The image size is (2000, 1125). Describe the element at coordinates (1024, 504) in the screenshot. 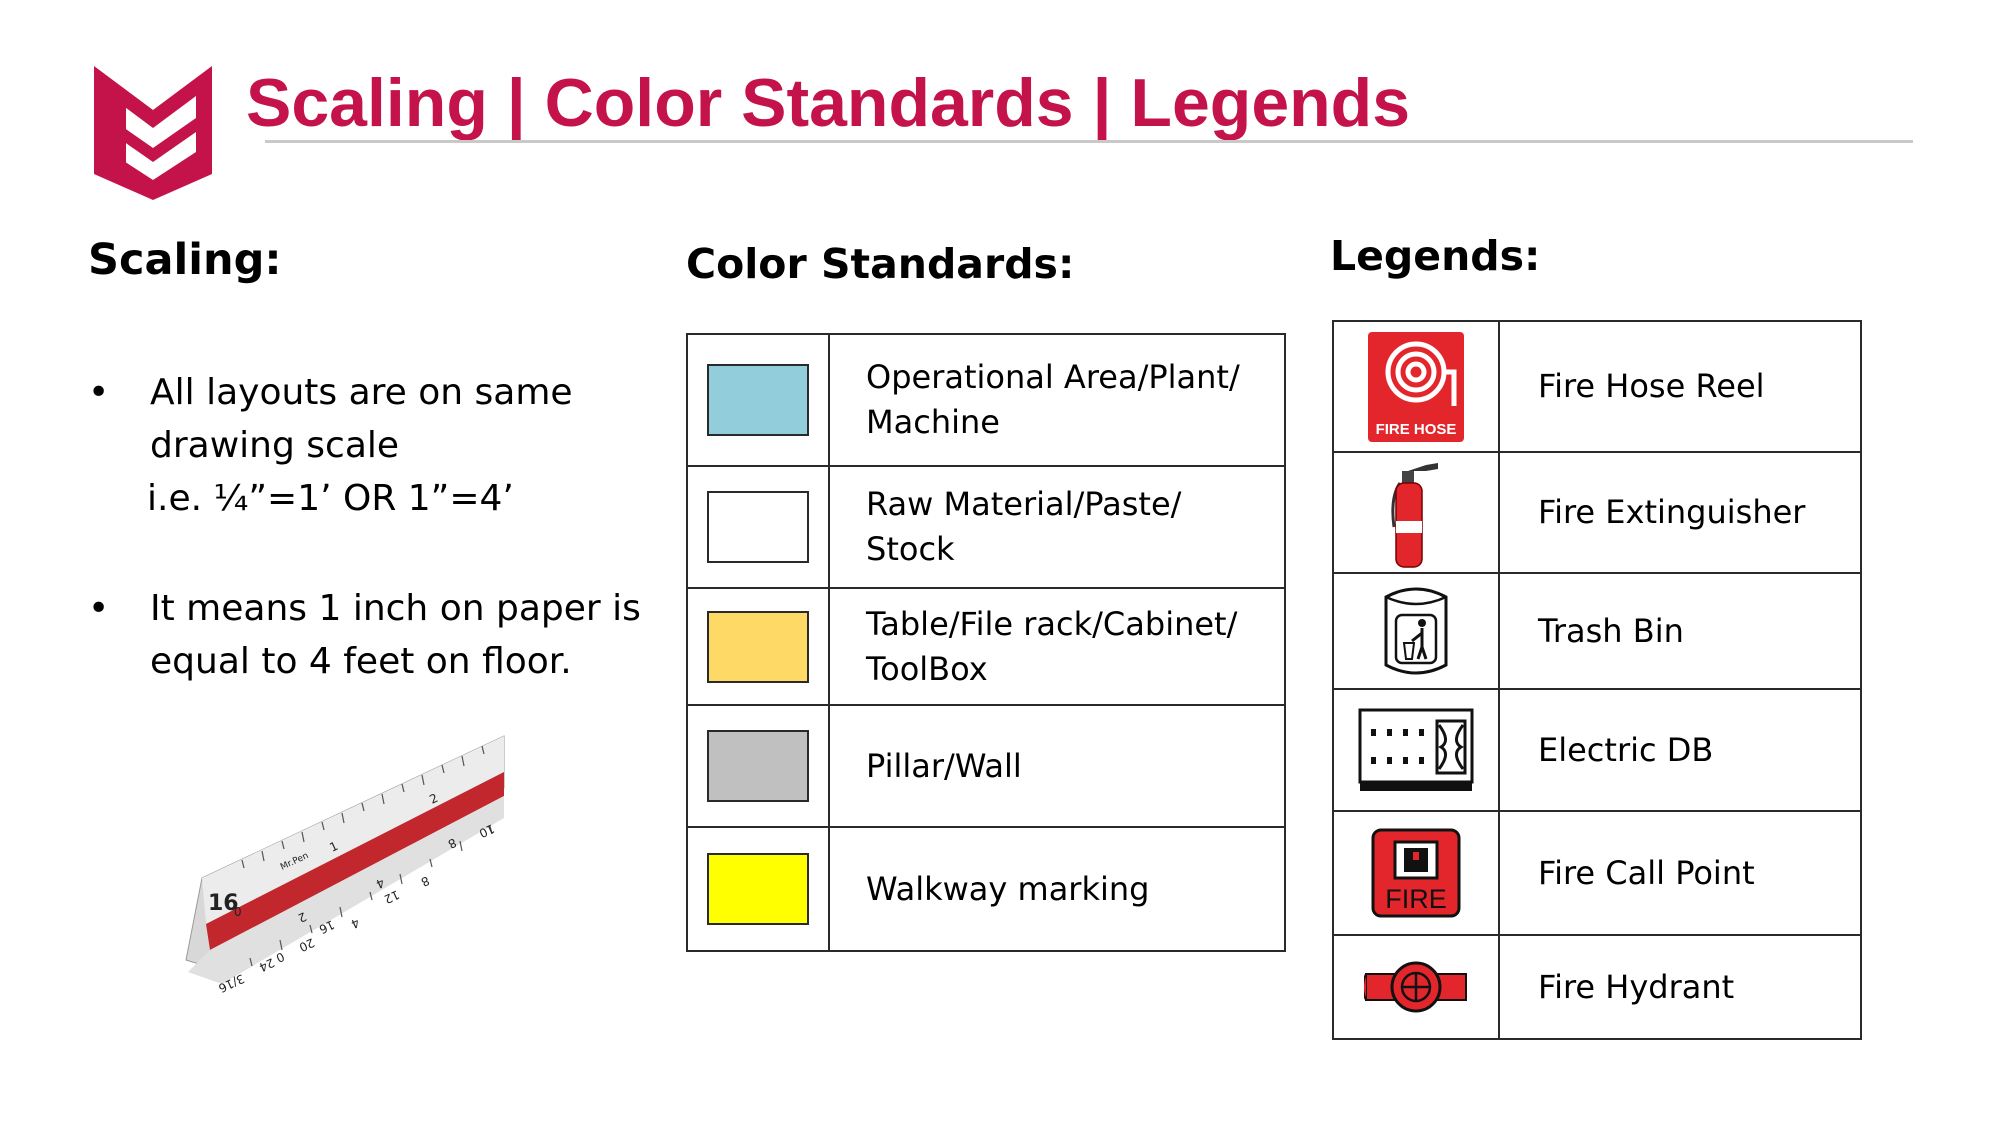

I see `color-label: Raw Material/Paste/` at that location.